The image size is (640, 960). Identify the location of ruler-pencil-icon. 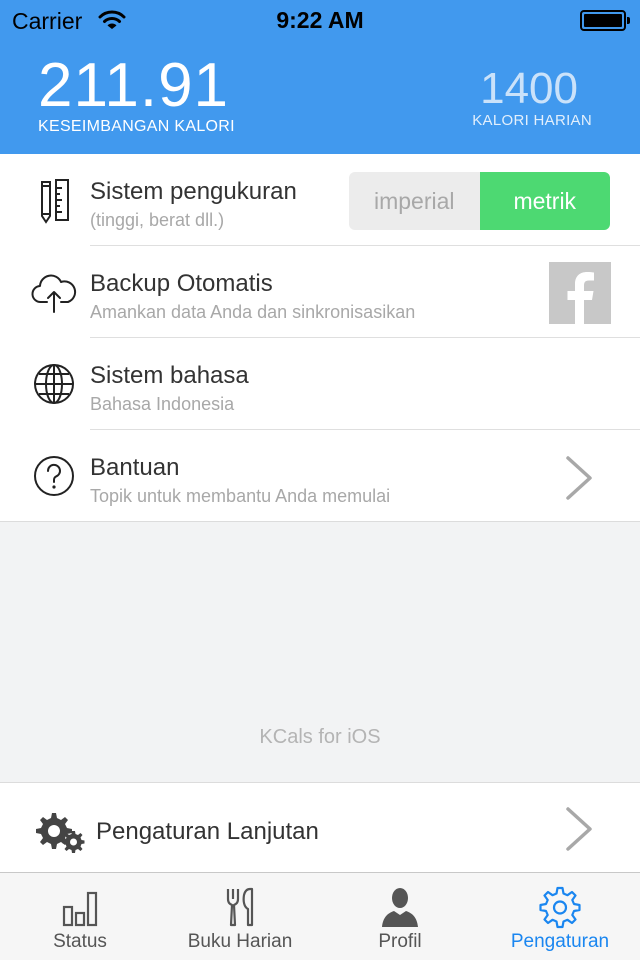
(55, 201).